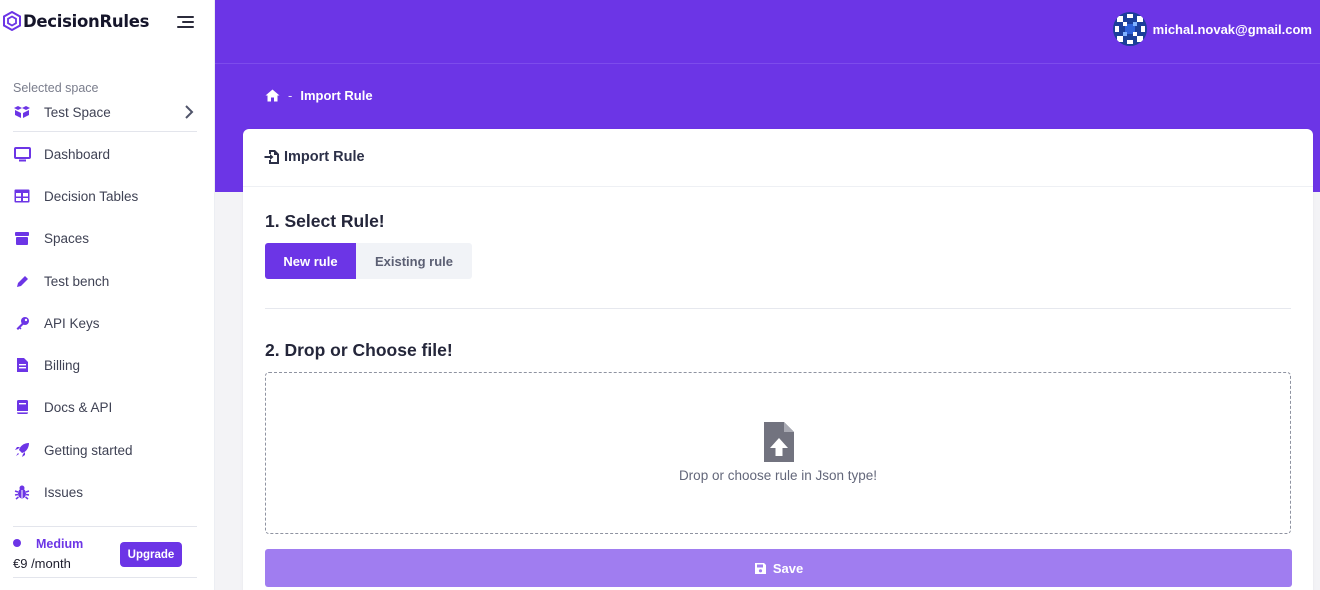 Image resolution: width=1320 pixels, height=590 pixels. I want to click on user-menu: michal.novak@gmail.com, so click(1212, 29).